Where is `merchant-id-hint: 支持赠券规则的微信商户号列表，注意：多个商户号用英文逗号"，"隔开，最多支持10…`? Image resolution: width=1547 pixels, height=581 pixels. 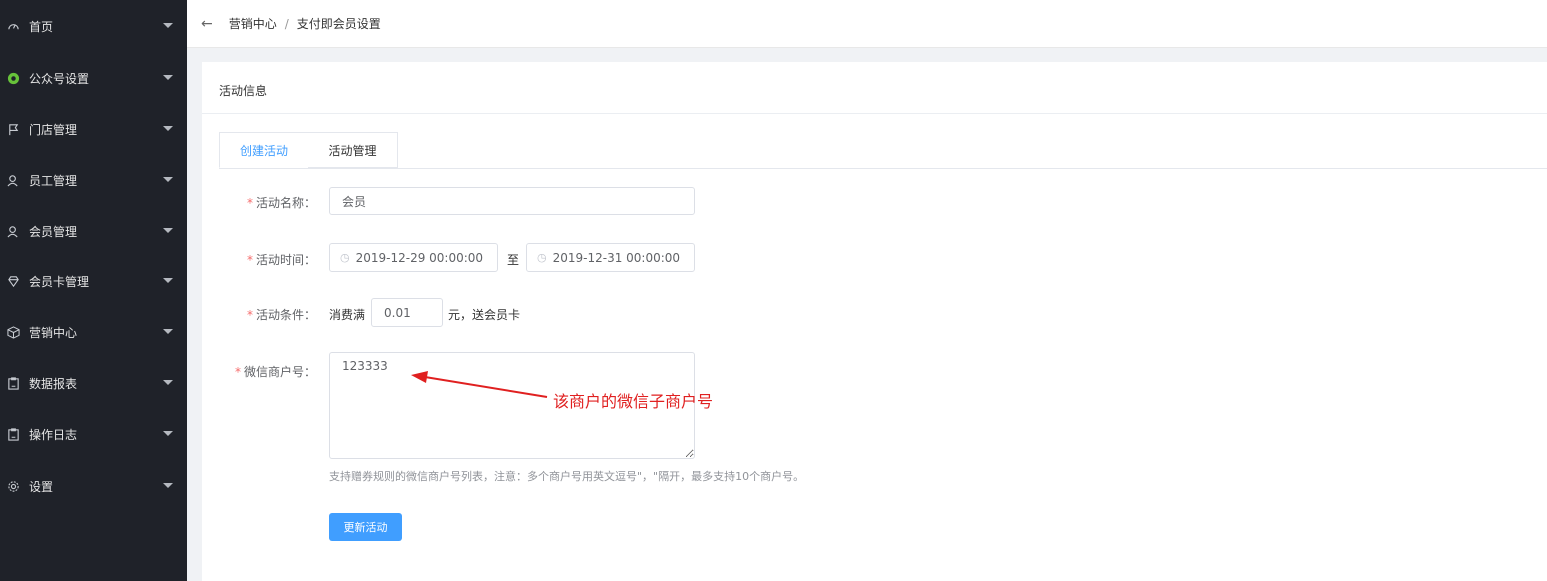
merchant-id-hint: 支持赠券规则的微信商户号列表，注意：多个商户号用英文逗号"，"隔开，最多支持10… is located at coordinates (567, 476).